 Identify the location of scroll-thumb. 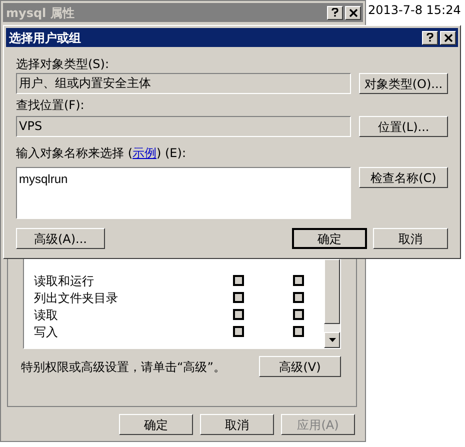
(332, 291).